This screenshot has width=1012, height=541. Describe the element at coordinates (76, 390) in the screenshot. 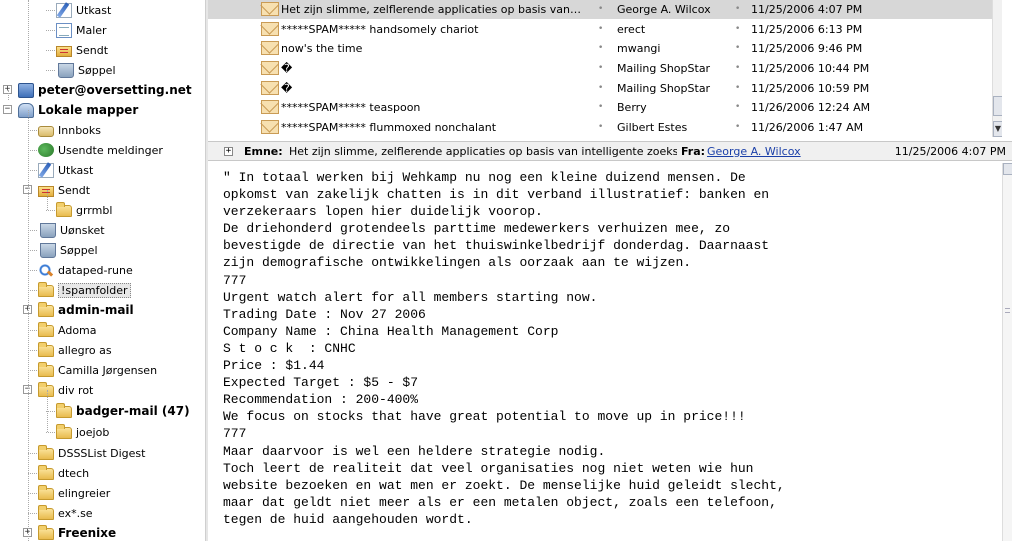

I see `folder-label: div rot` at that location.